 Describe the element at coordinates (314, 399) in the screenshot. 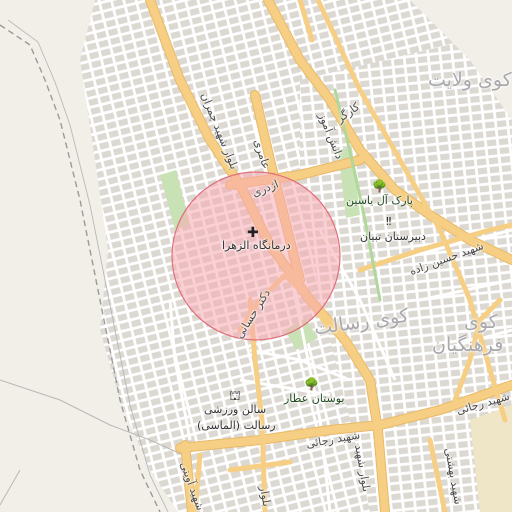

I see `poi-label-attar-garden: بوستان عطار` at that location.